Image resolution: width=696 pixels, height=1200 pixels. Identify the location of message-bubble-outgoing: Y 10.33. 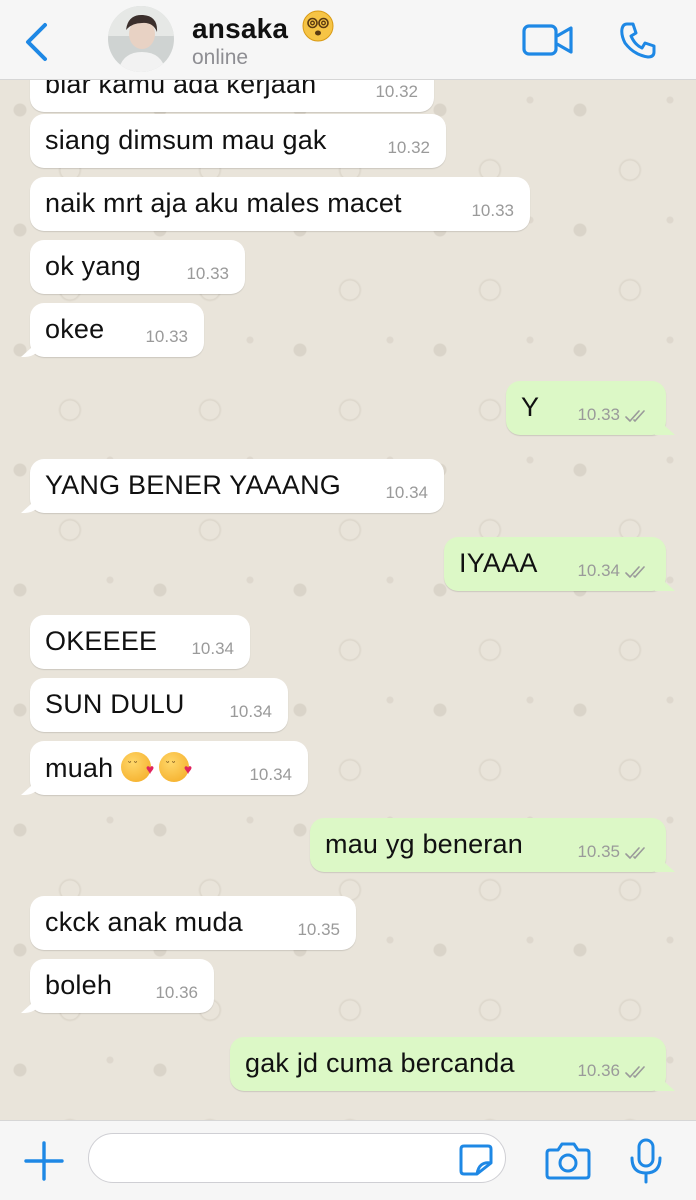
(586, 408).